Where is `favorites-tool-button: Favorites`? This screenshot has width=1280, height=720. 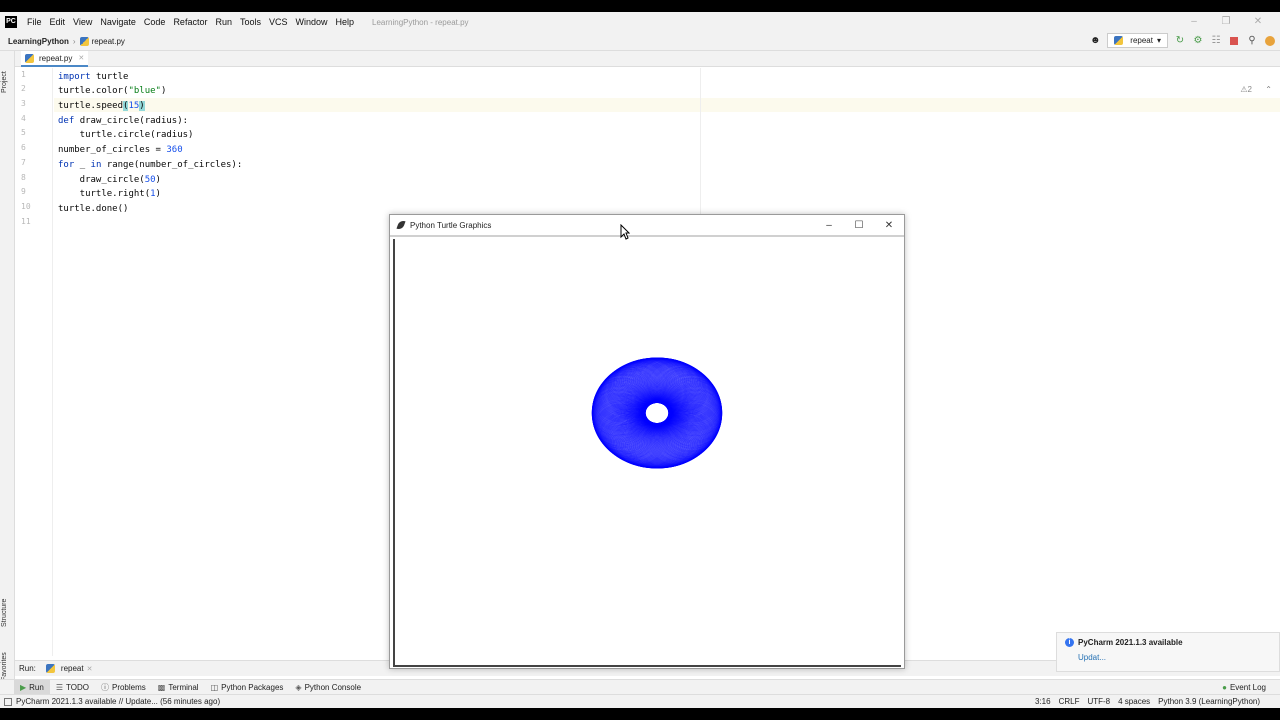 favorites-tool-button: Favorites is located at coordinates (4, 666).